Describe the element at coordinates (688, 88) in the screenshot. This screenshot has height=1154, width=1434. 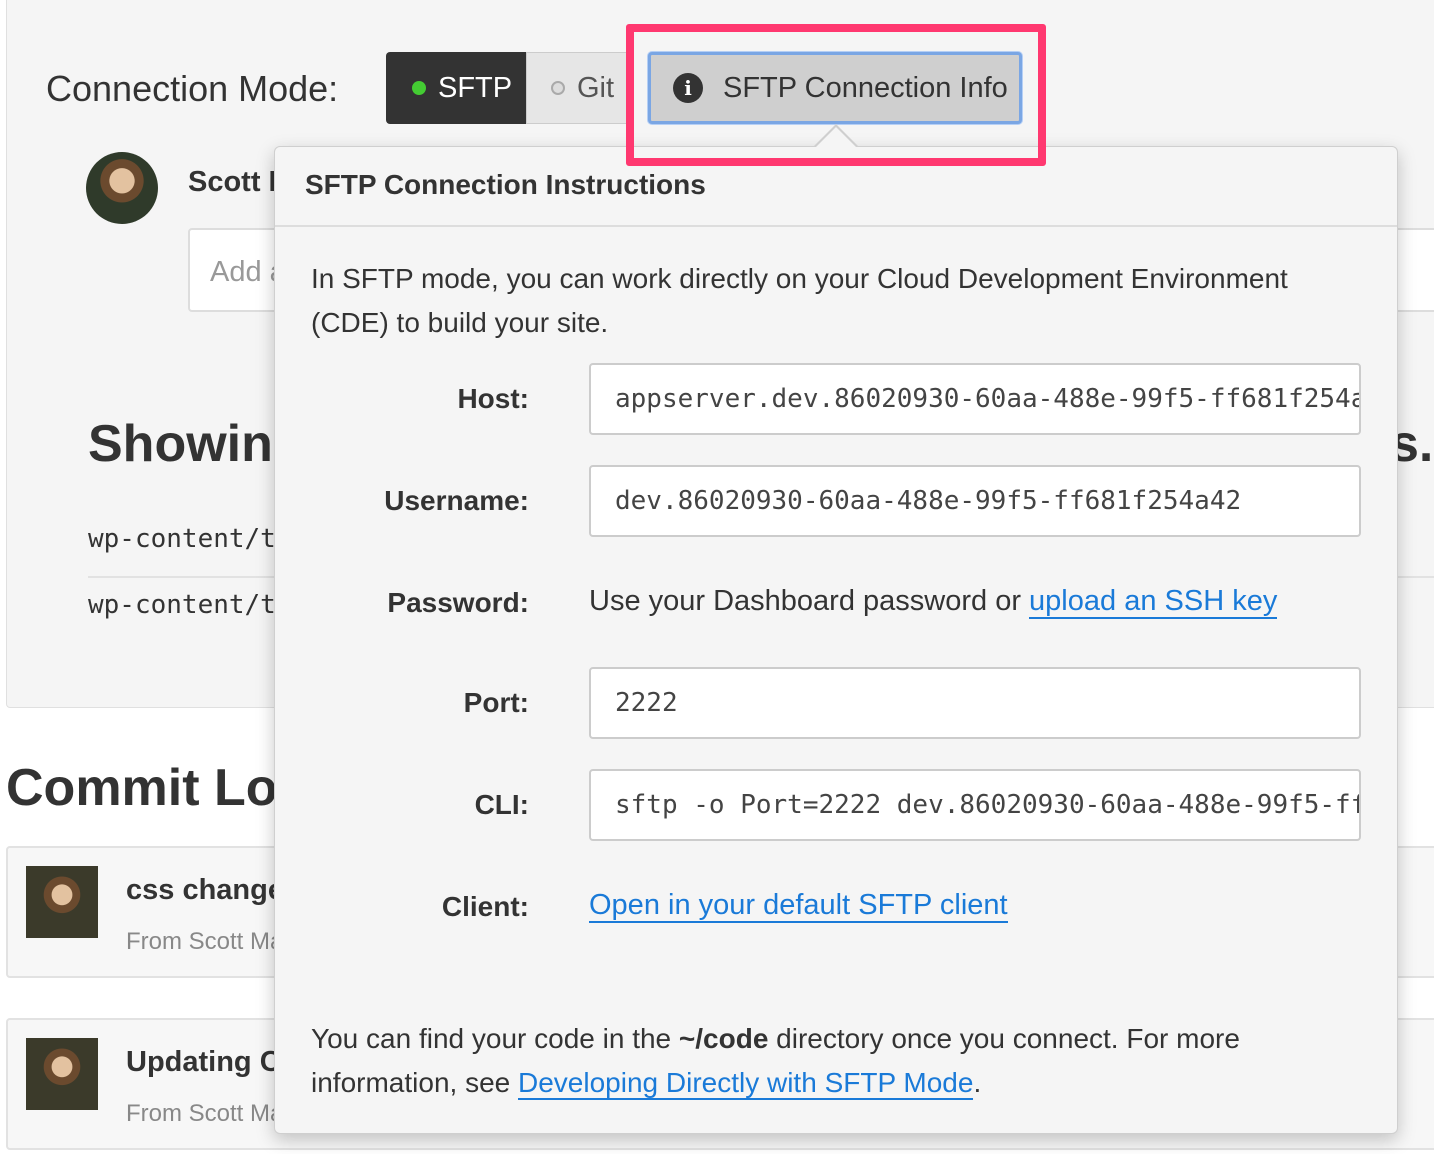
I see `info-icon: i` at that location.